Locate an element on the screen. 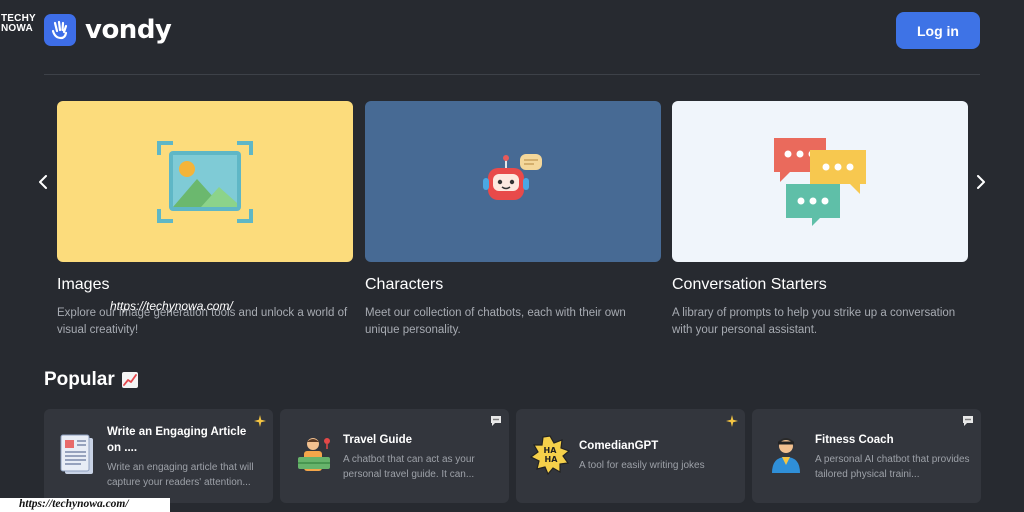 Image resolution: width=1024 pixels, height=512 pixels. speech-bubbles-icon is located at coordinates (820, 181).